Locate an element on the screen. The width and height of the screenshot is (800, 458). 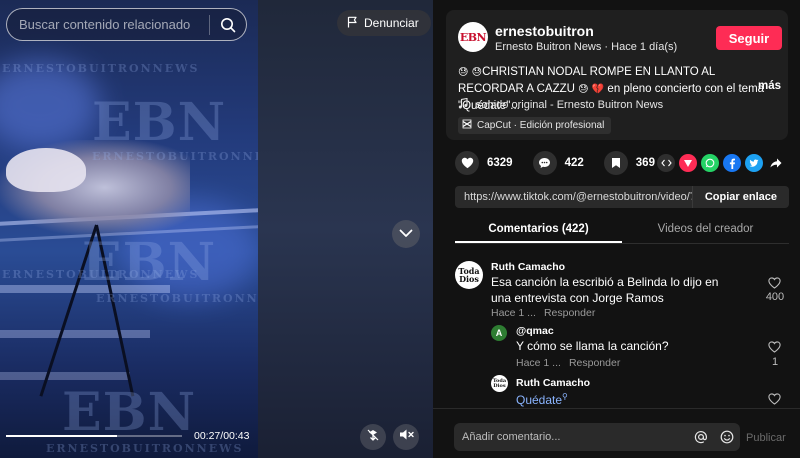
author-subtitle: Ernesto Buitron News · Hace 1 día(s) is located at coordinates (586, 47).